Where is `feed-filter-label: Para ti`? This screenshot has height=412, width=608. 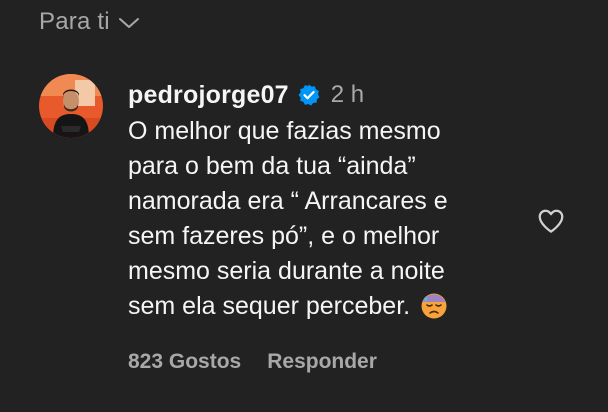
feed-filter-label: Para ti is located at coordinates (74, 21).